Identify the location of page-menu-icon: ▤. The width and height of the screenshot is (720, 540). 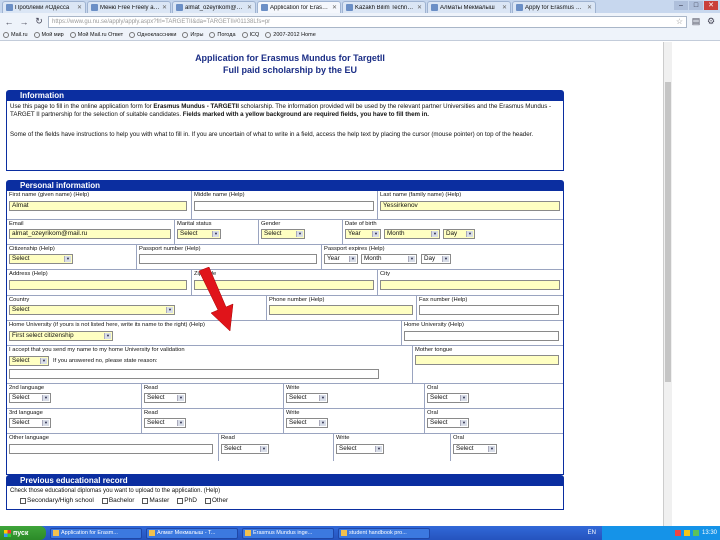
(696, 22).